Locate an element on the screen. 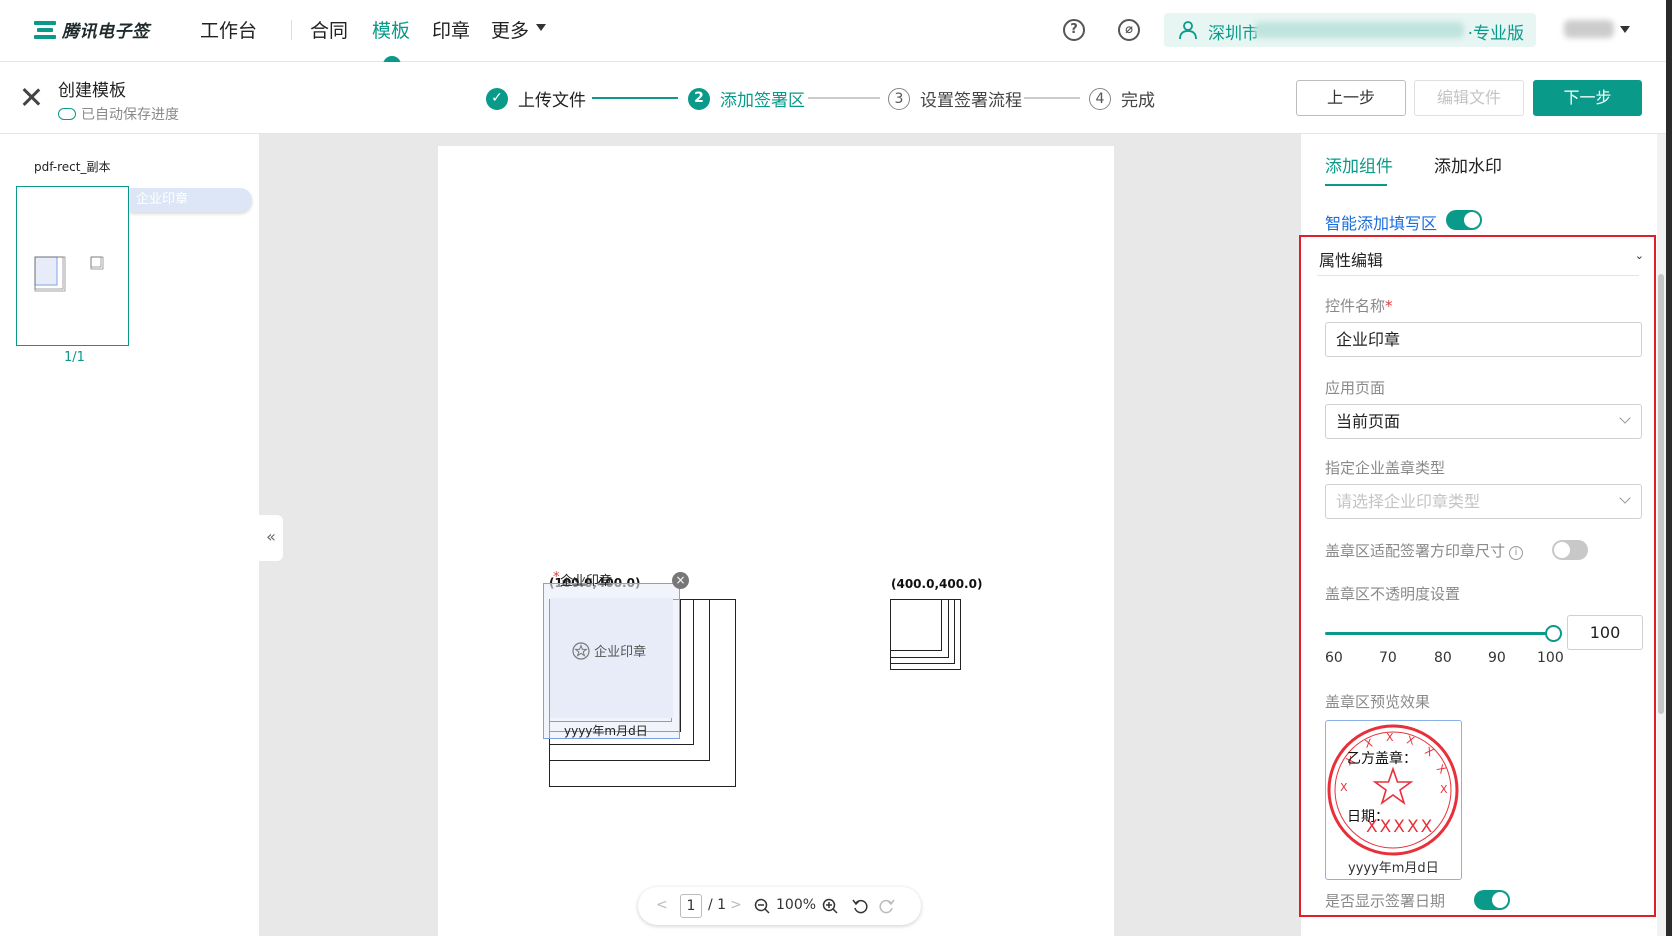 The image size is (1672, 936). zoom-level: 100% is located at coordinates (796, 905).